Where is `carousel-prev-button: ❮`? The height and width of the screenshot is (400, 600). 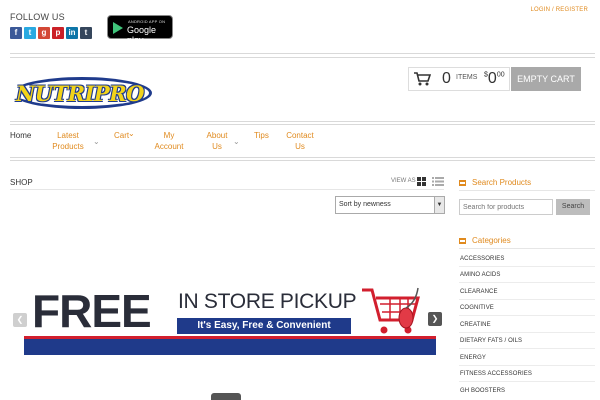 carousel-prev-button: ❮ is located at coordinates (20, 320).